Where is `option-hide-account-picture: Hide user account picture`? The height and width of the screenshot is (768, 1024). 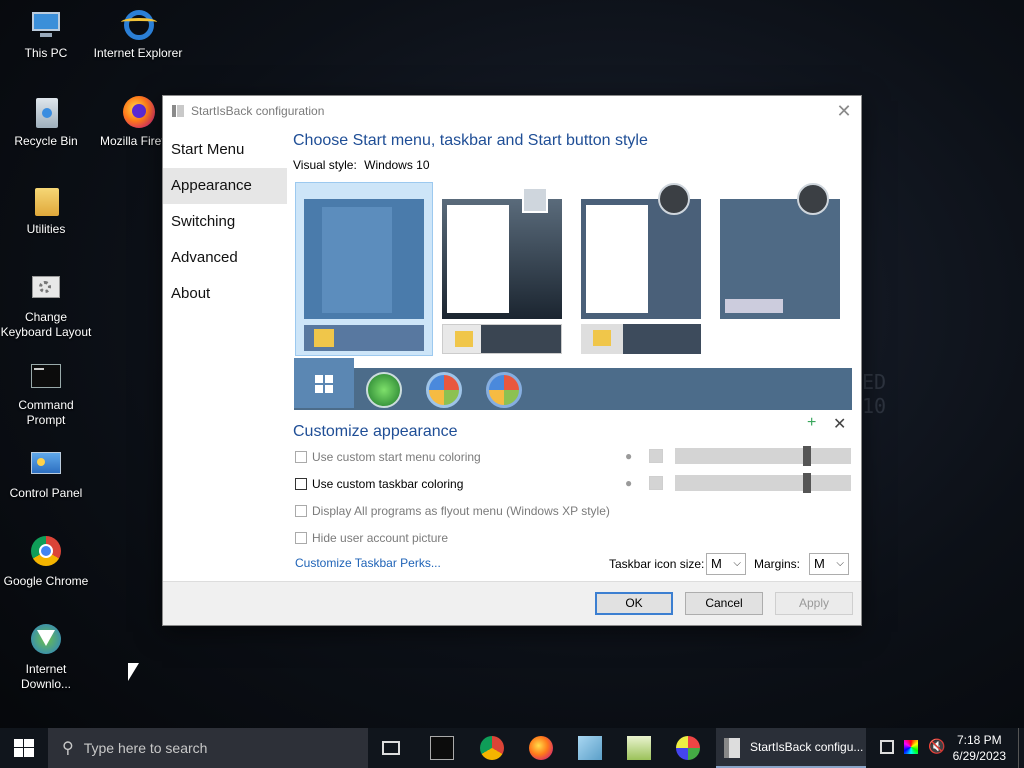
option-hide-account-picture: Hide user account picture is located at coordinates (371, 538).